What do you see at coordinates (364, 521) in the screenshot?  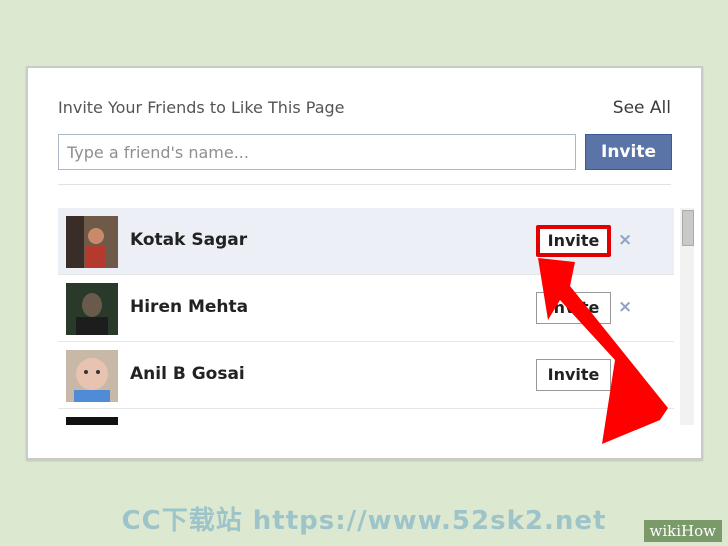 I see `watermark: CC下载站 https://www.52sk2.net` at bounding box center [364, 521].